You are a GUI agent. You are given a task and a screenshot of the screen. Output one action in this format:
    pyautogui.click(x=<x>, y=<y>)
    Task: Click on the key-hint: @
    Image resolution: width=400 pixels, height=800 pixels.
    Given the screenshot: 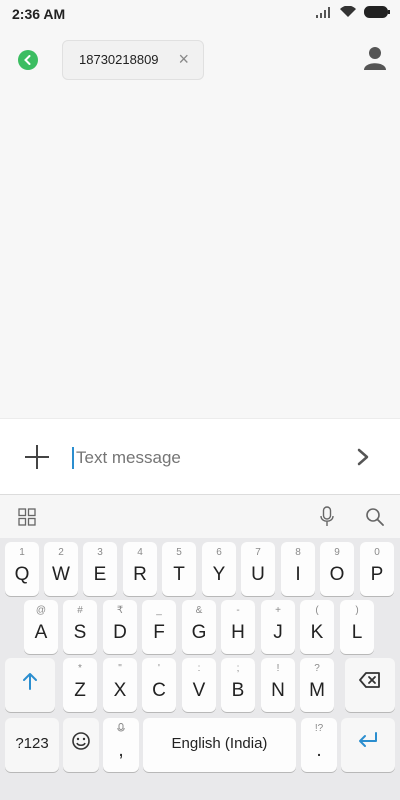 What is the action you would take?
    pyautogui.click(x=41, y=610)
    